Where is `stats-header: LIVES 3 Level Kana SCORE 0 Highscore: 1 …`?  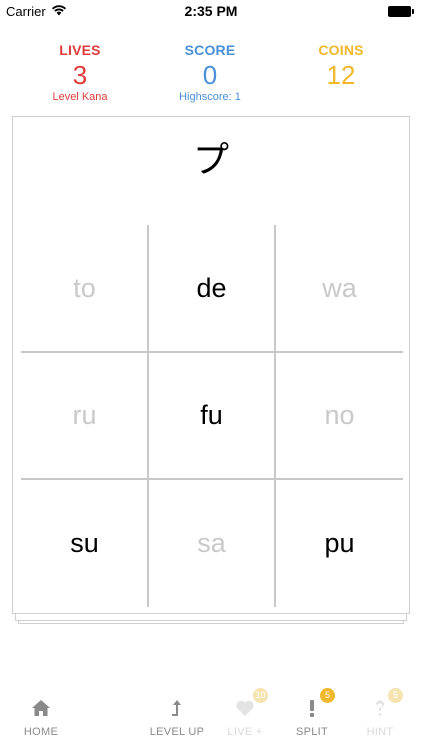
stats-header: LIVES 3 Level Kana SCORE 0 Highscore: 1 … is located at coordinates (211, 77).